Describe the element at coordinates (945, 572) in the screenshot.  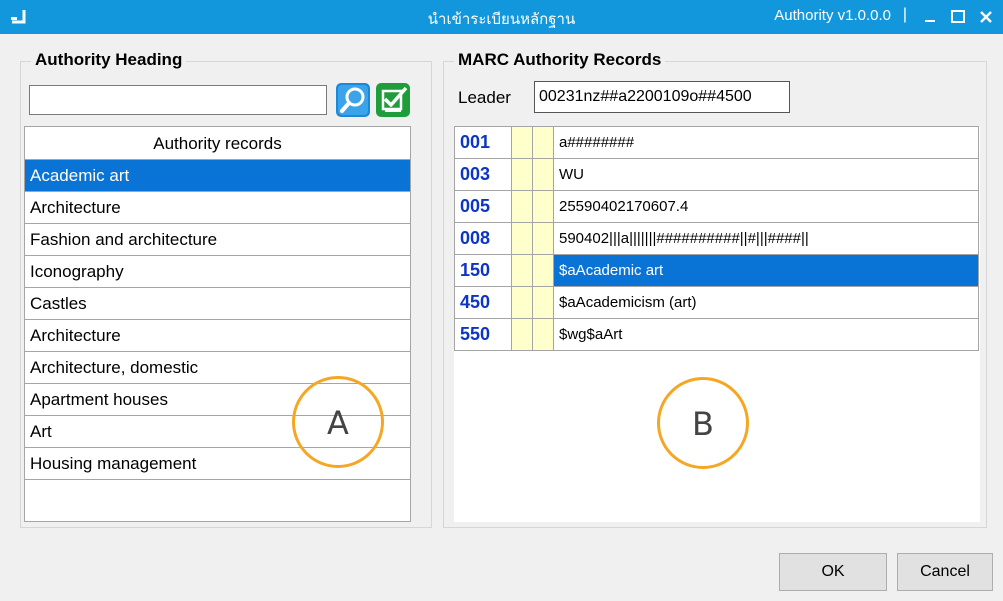
I see `cancel-button: Cancel` at that location.